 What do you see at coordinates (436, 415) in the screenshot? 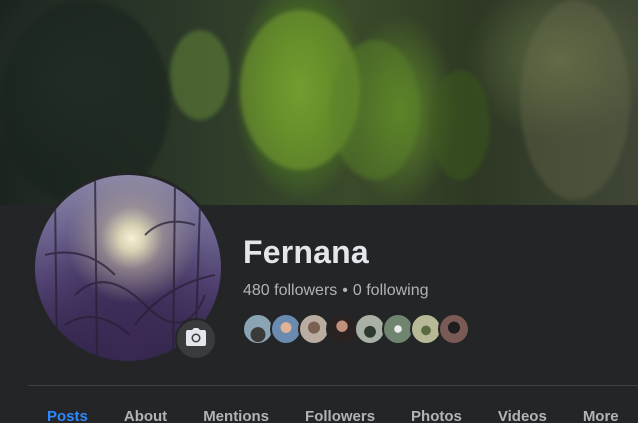
I see `tab-photos: Photos` at bounding box center [436, 415].